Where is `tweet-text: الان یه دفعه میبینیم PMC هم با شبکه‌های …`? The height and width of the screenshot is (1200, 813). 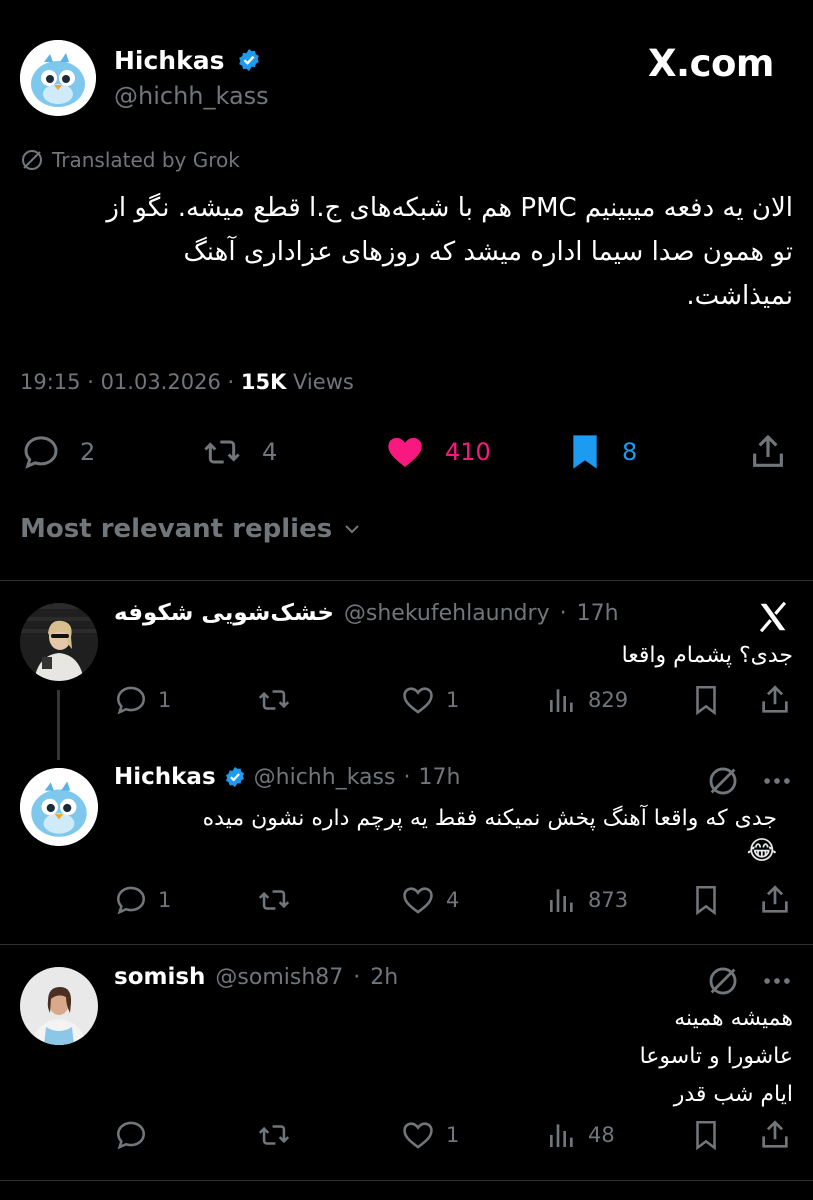 tweet-text: الان یه دفعه میبینیم PMC هم با شبکه‌های … is located at coordinates (449, 252).